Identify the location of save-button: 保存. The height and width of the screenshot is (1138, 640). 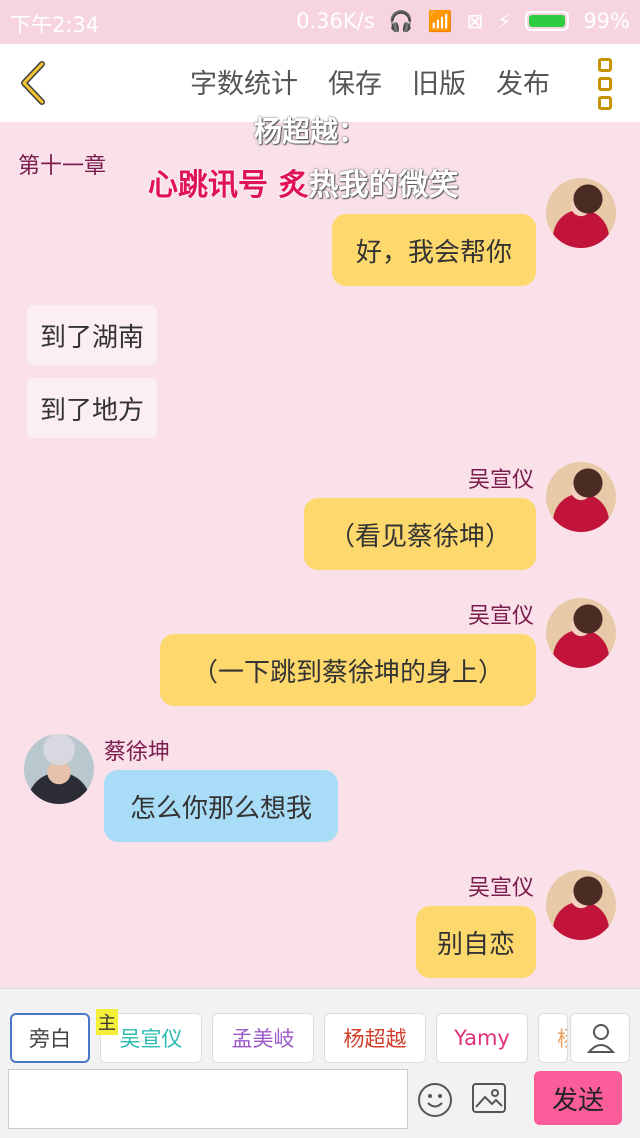
(355, 81).